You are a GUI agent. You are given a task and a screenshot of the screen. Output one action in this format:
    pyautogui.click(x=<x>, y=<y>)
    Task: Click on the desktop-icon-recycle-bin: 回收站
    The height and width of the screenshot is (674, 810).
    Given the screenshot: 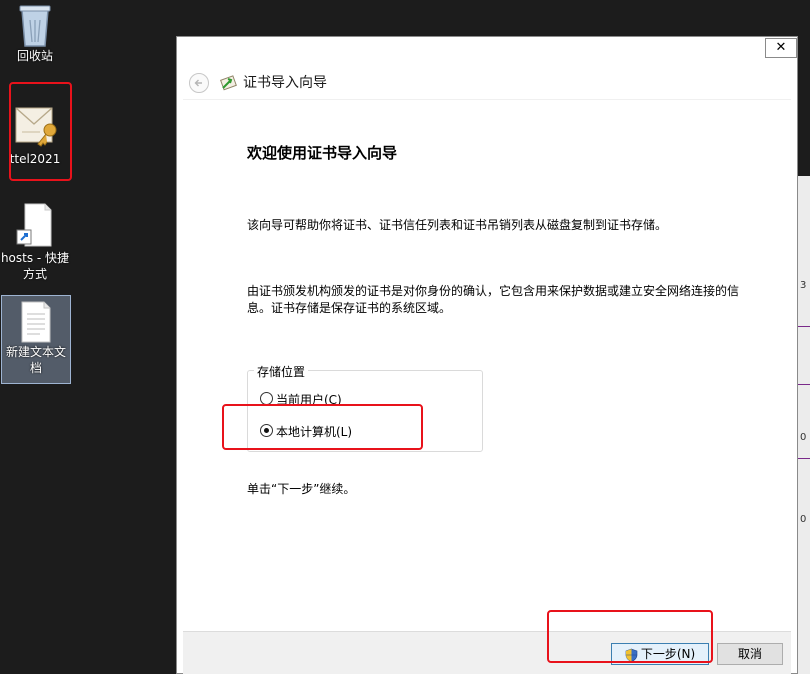 What is the action you would take?
    pyautogui.click(x=35, y=33)
    